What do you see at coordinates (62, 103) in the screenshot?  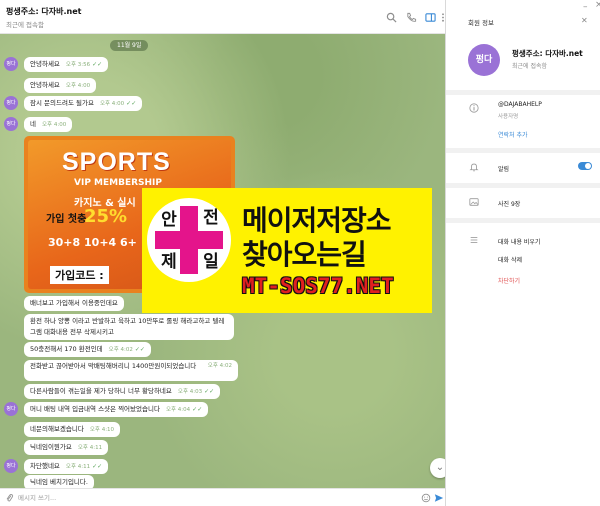 I see `message-text: 잠시 문의드려도 될가요` at bounding box center [62, 103].